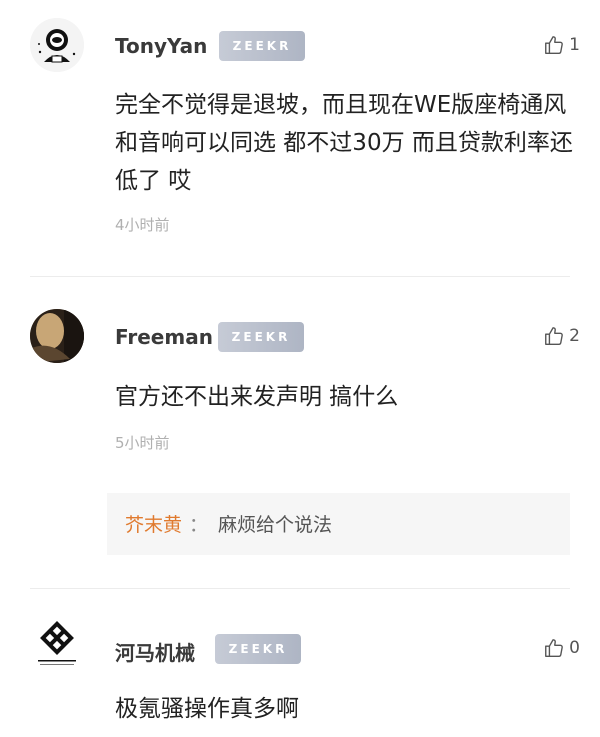  What do you see at coordinates (155, 651) in the screenshot?
I see `username: 河马机械` at bounding box center [155, 651].